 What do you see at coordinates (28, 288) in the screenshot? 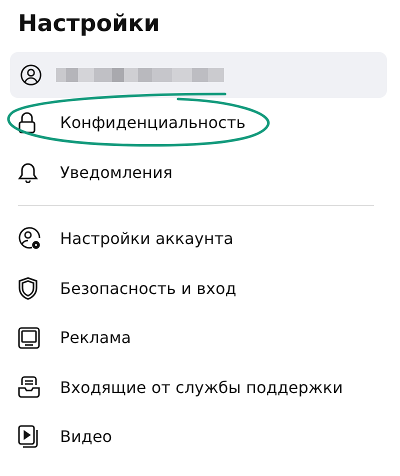
I see `shield-icon` at bounding box center [28, 288].